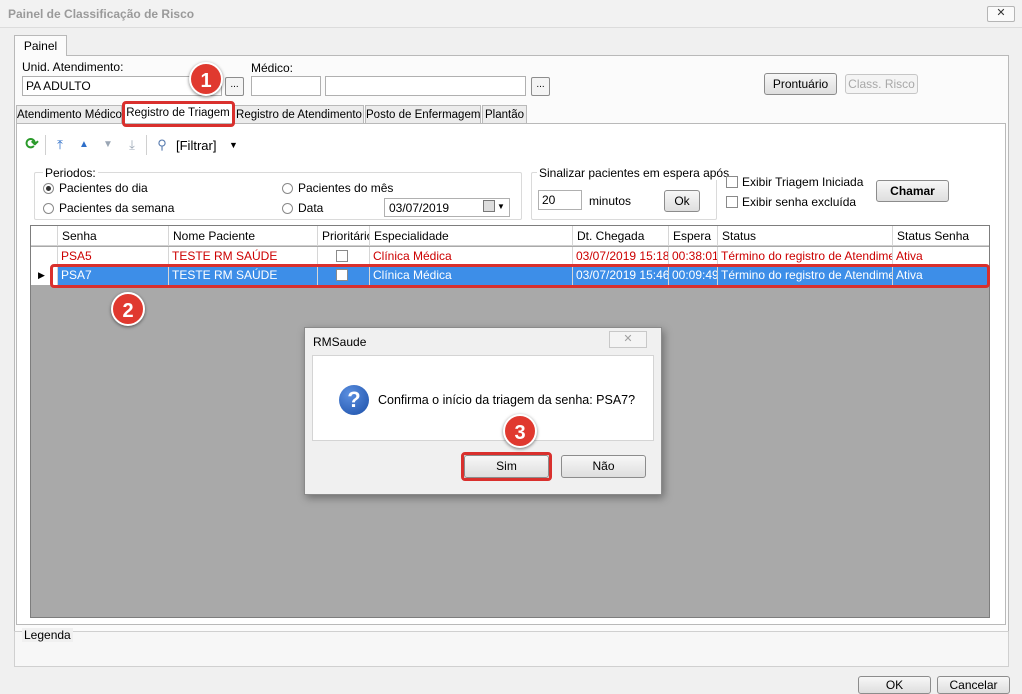 The height and width of the screenshot is (694, 1022). What do you see at coordinates (560, 200) in the screenshot?
I see `minutes-input: 20` at bounding box center [560, 200].